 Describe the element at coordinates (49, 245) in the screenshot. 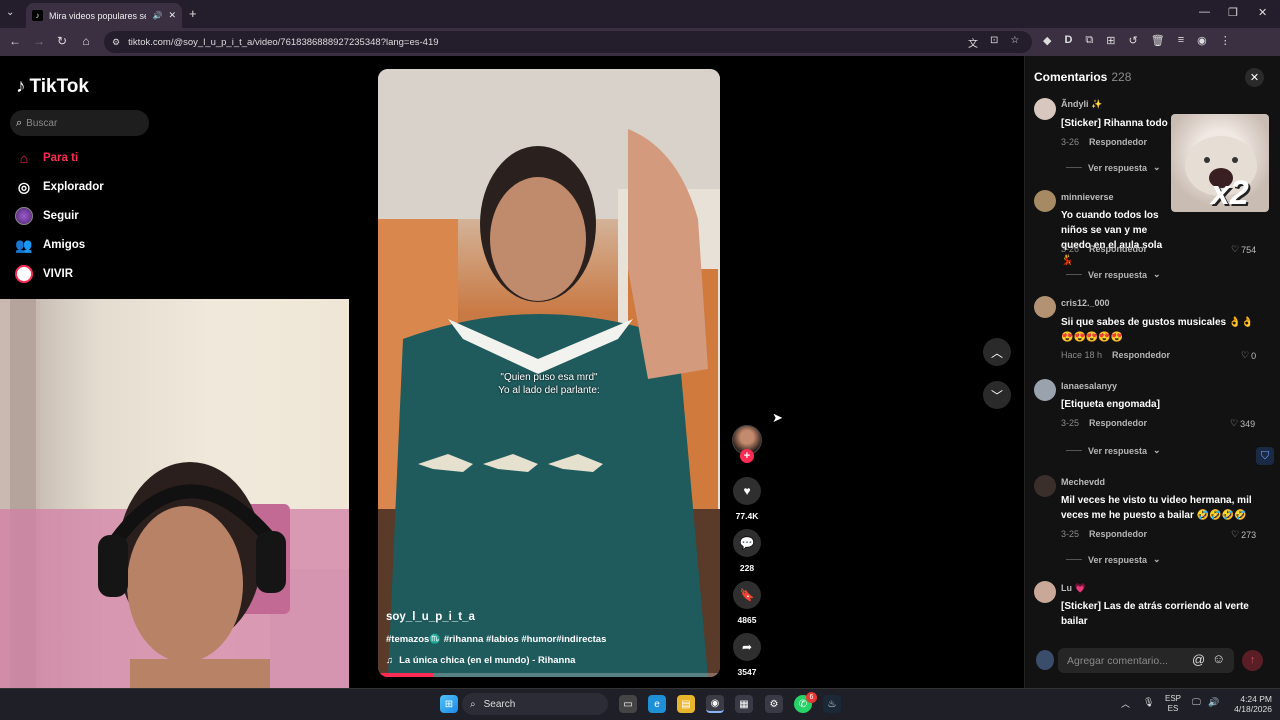

I see `nav-item-amigos: 👥 Amigos` at that location.